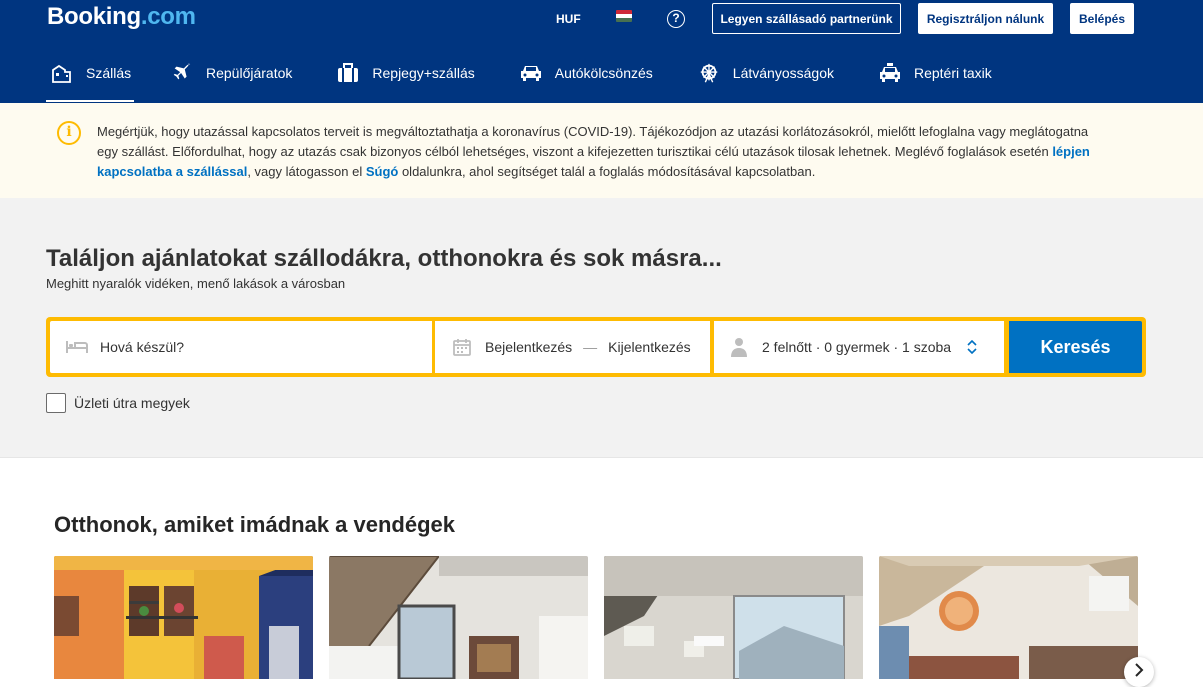  What do you see at coordinates (528, 347) in the screenshot?
I see `checkin-field: Bejelentkezés` at bounding box center [528, 347].